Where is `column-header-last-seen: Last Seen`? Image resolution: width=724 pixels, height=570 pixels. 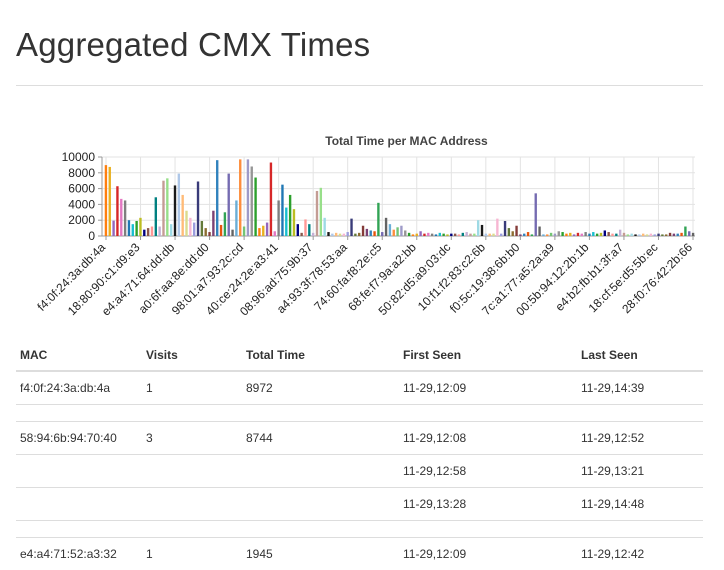 column-header-last-seen: Last Seen is located at coordinates (640, 355).